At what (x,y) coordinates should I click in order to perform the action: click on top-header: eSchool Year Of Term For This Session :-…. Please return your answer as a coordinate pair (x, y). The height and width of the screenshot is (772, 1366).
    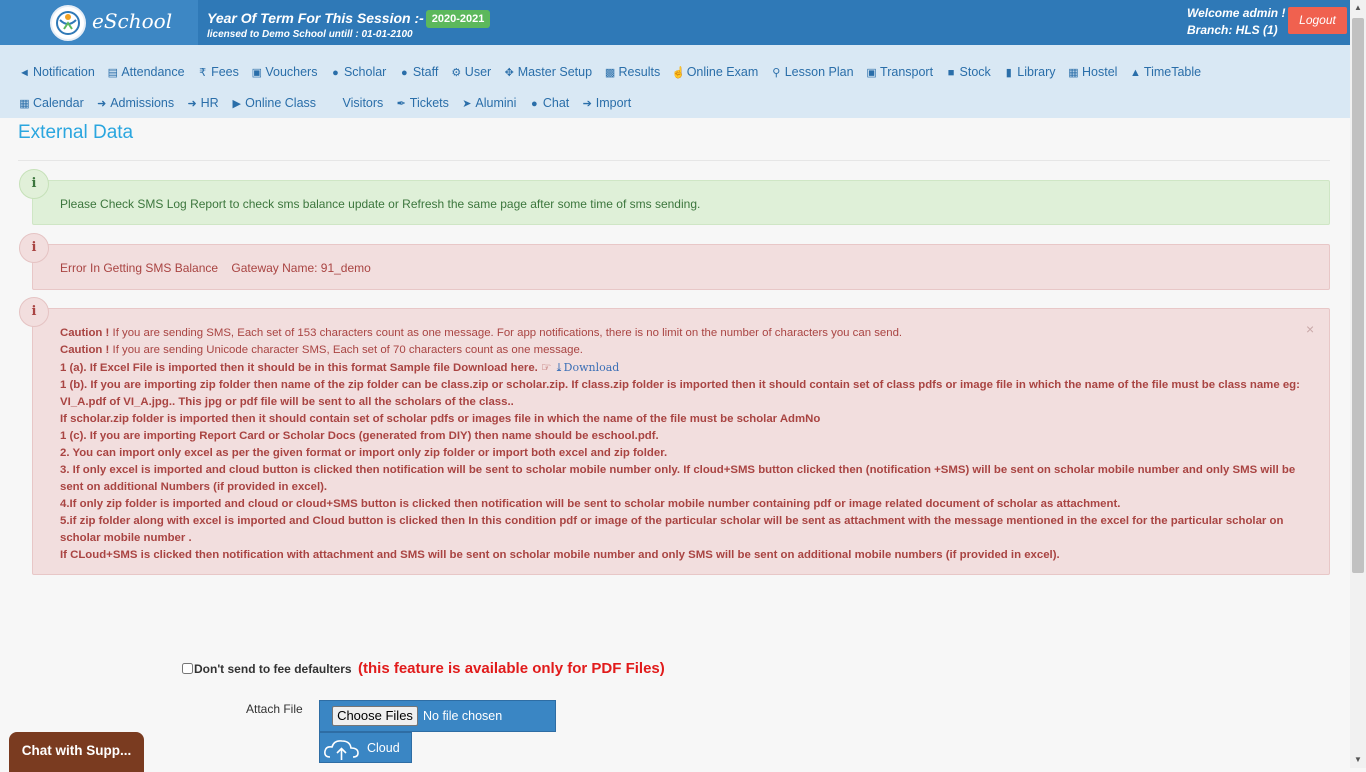
    Looking at the image, I should click on (675, 22).